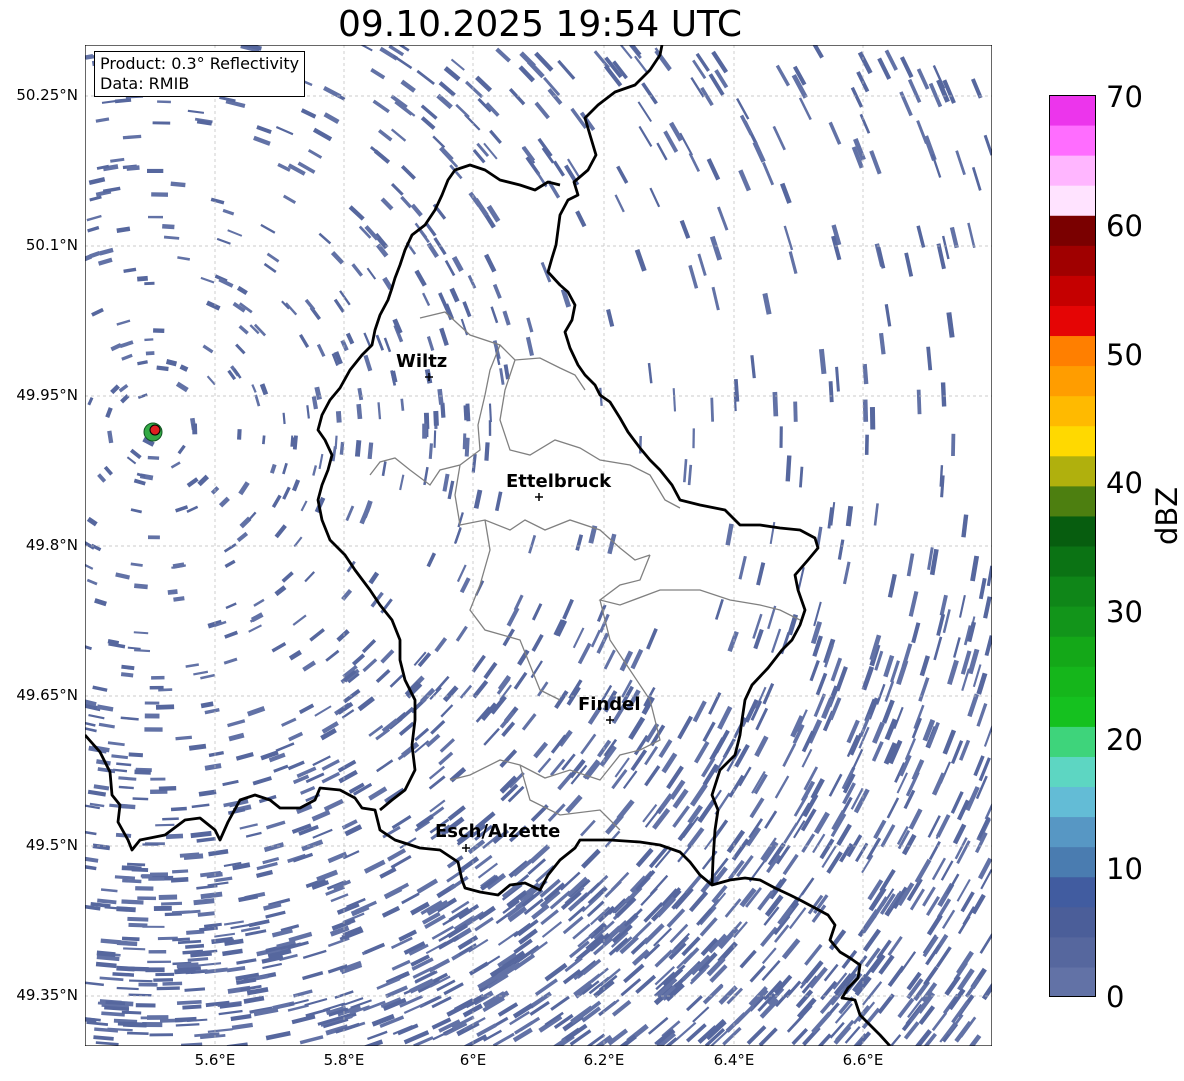 The height and width of the screenshot is (1081, 1184). I want to click on lon-tick-label: 6.4°E, so click(734, 1060).